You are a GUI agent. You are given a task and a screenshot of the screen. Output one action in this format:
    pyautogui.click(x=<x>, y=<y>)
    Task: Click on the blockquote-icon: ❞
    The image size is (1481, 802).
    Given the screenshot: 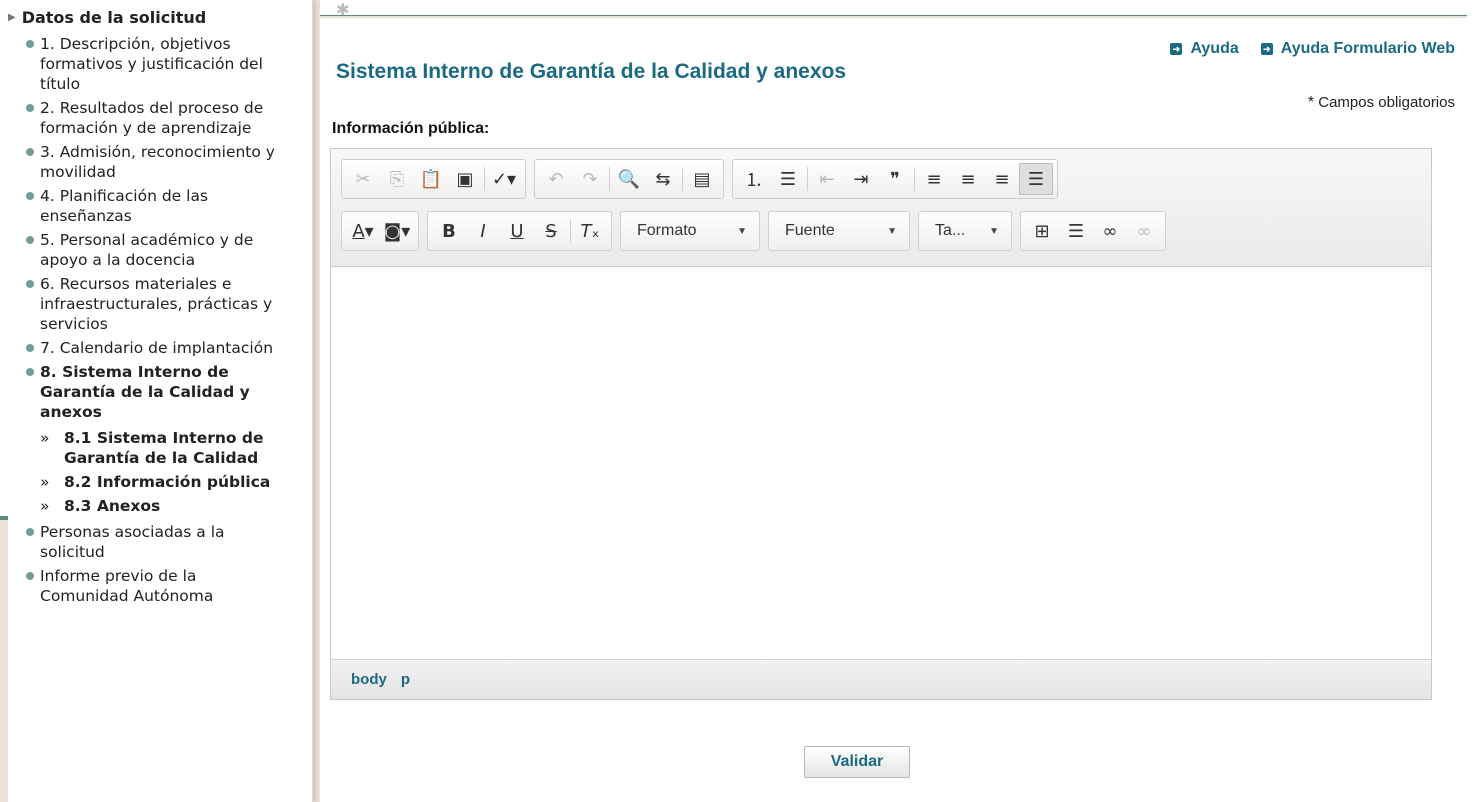 What is the action you would take?
    pyautogui.click(x=895, y=179)
    